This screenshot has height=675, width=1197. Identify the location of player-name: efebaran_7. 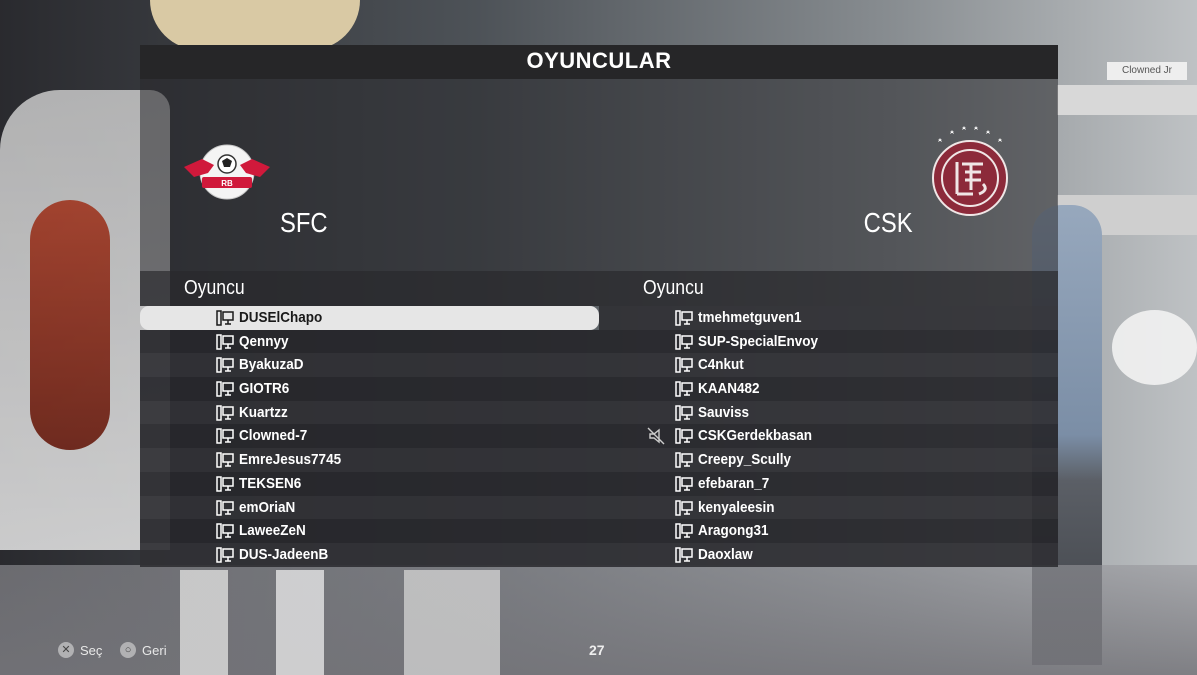
(734, 483).